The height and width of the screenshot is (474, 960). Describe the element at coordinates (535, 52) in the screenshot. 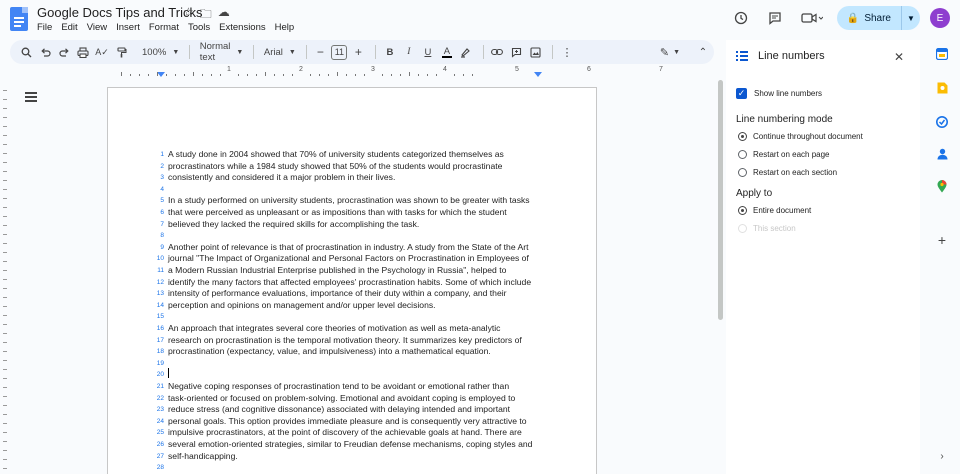

I see `insert-image-icon` at that location.